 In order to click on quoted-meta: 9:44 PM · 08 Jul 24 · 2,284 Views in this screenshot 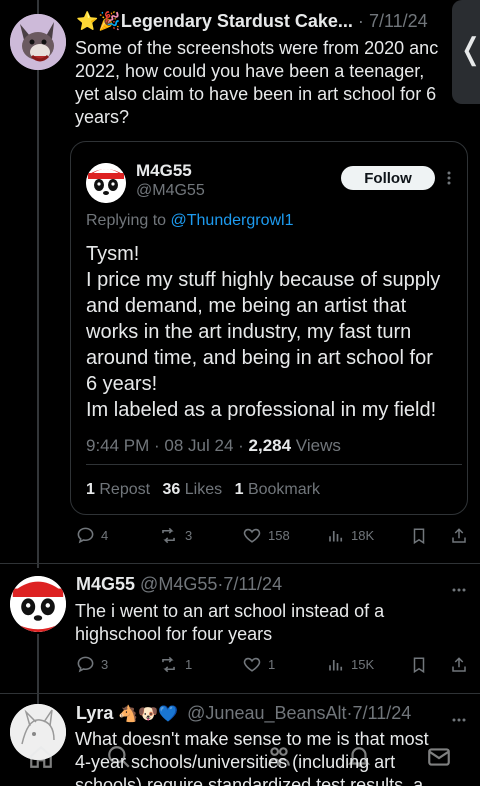, I will do `click(213, 446)`.